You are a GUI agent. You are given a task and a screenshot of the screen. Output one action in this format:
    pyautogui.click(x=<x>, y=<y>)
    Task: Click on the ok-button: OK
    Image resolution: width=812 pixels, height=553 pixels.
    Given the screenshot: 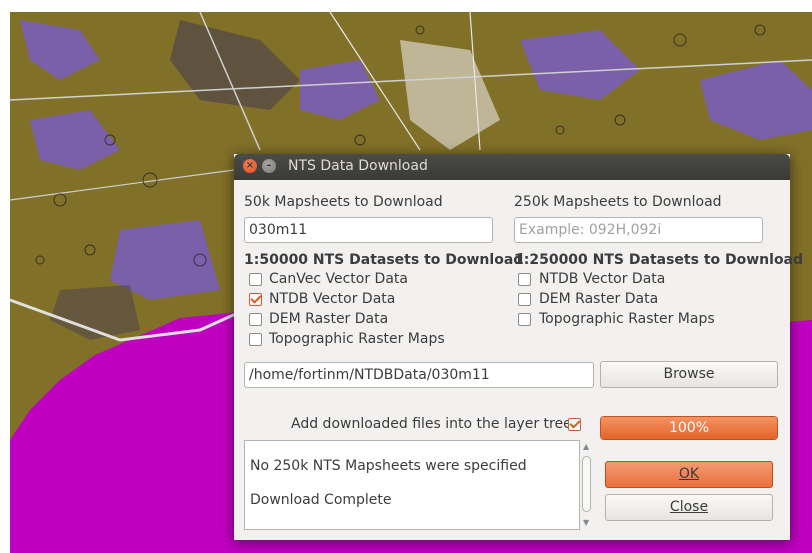 What is the action you would take?
    pyautogui.click(x=689, y=474)
    